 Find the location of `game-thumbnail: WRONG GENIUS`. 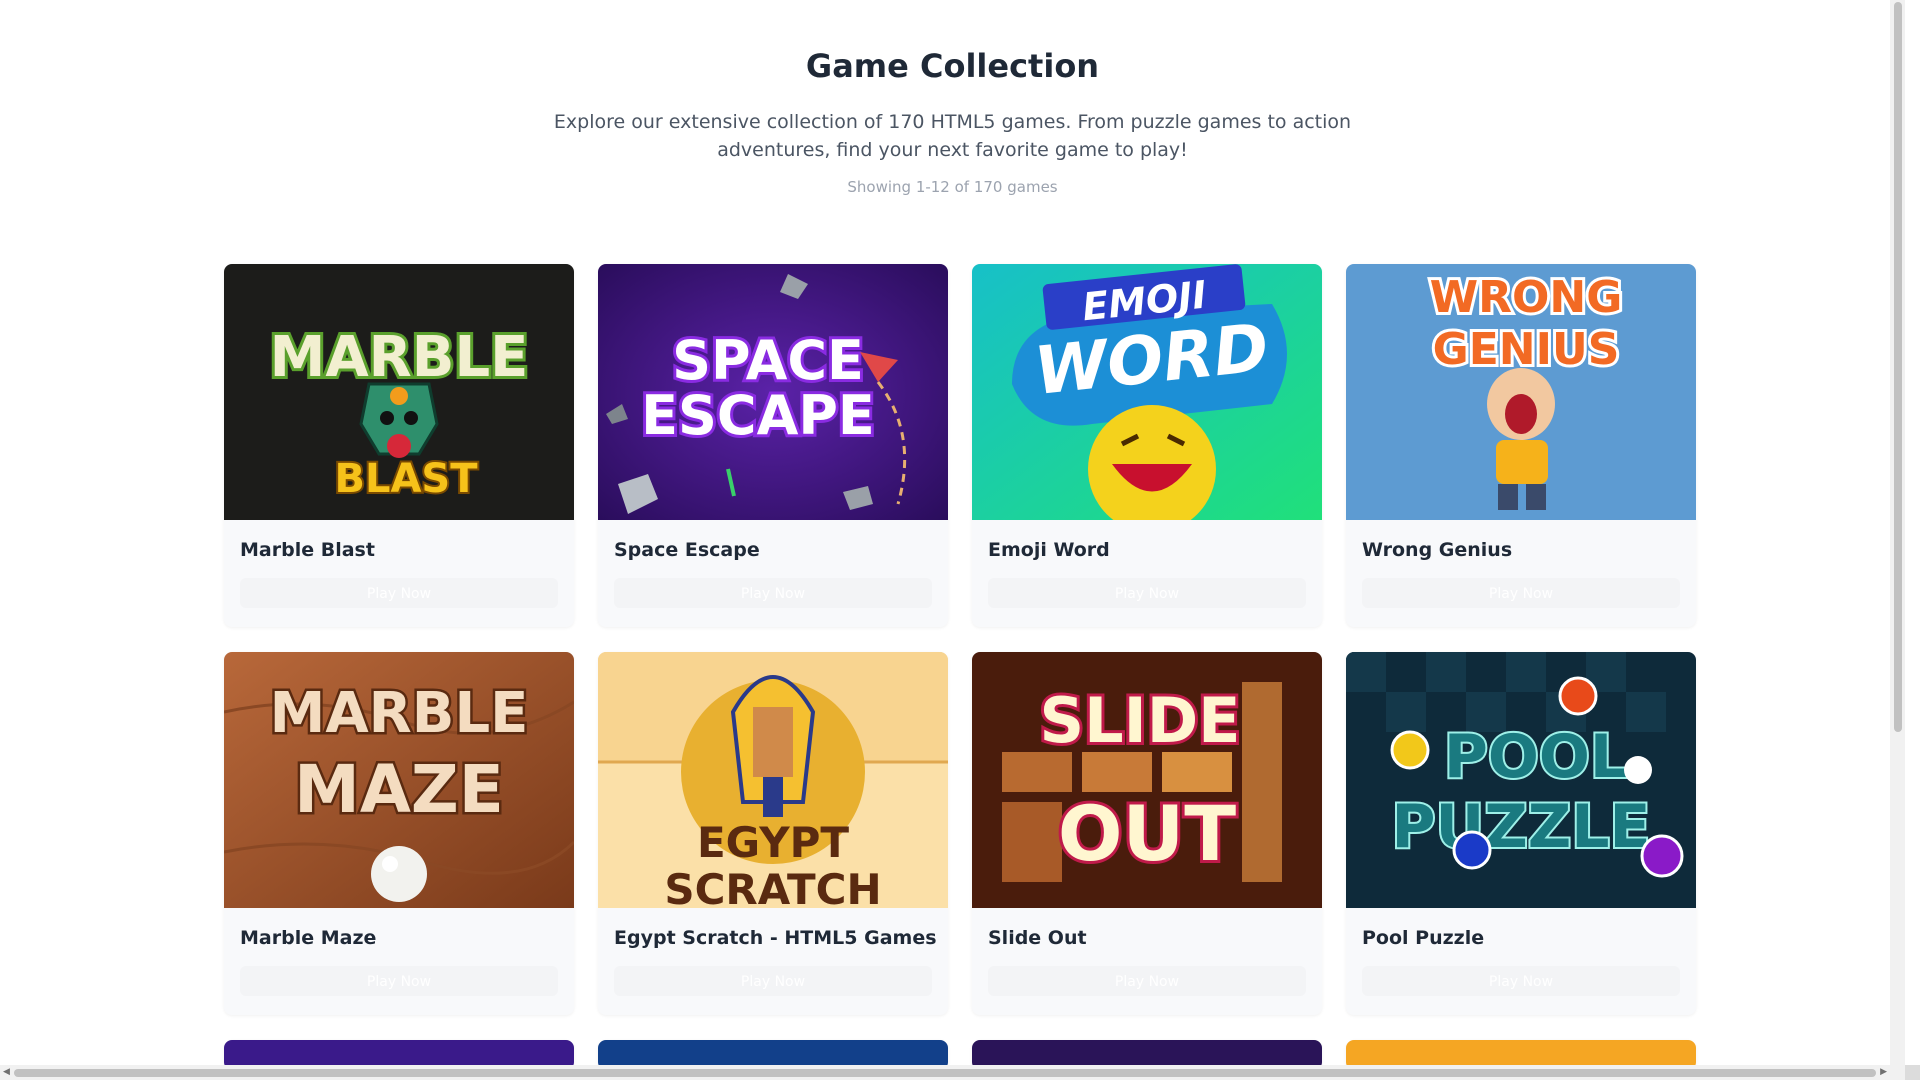

game-thumbnail: WRONG GENIUS is located at coordinates (1521, 392).